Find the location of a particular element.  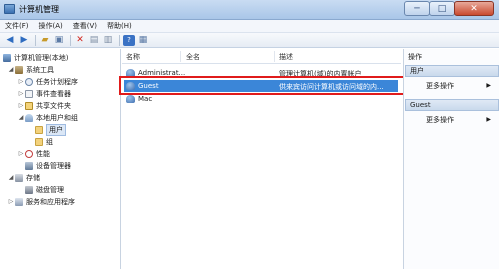

menu-view: 查看(V) is located at coordinates (85, 26).